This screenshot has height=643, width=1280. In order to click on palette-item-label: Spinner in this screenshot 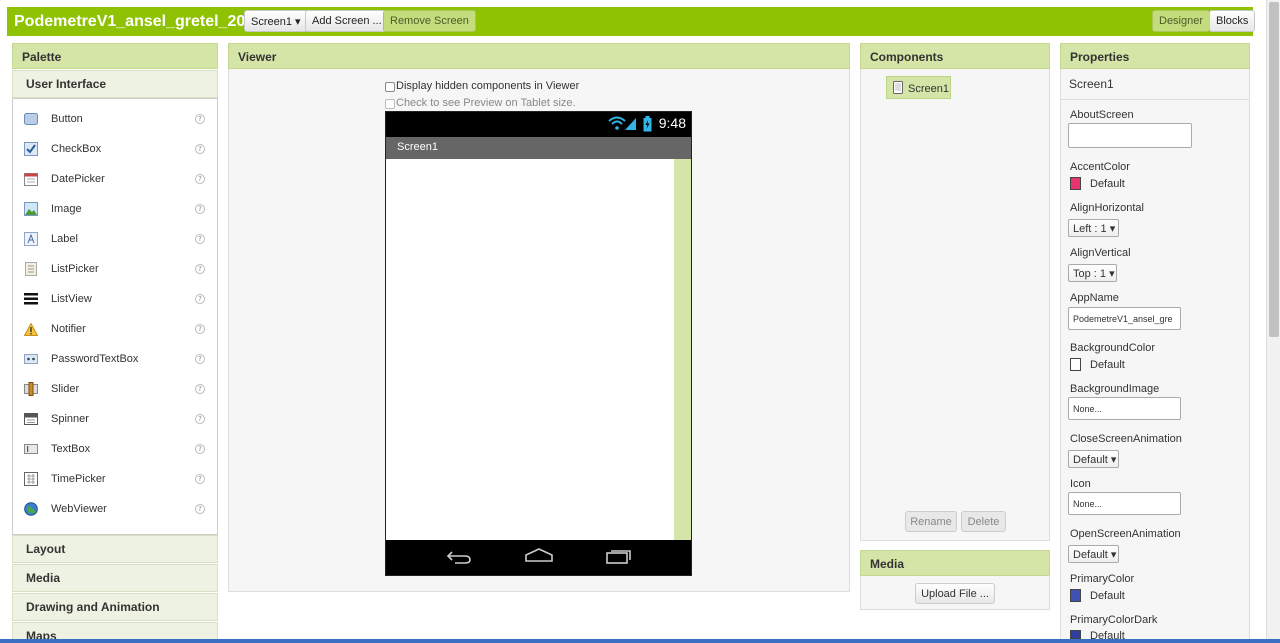, I will do `click(70, 419)`.